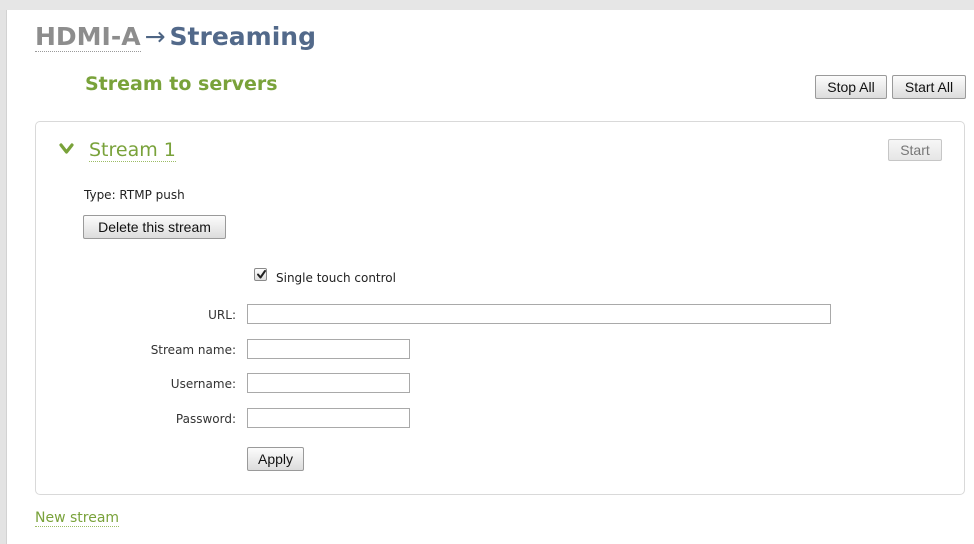 Image resolution: width=974 pixels, height=544 pixels. I want to click on username-input, so click(328, 383).